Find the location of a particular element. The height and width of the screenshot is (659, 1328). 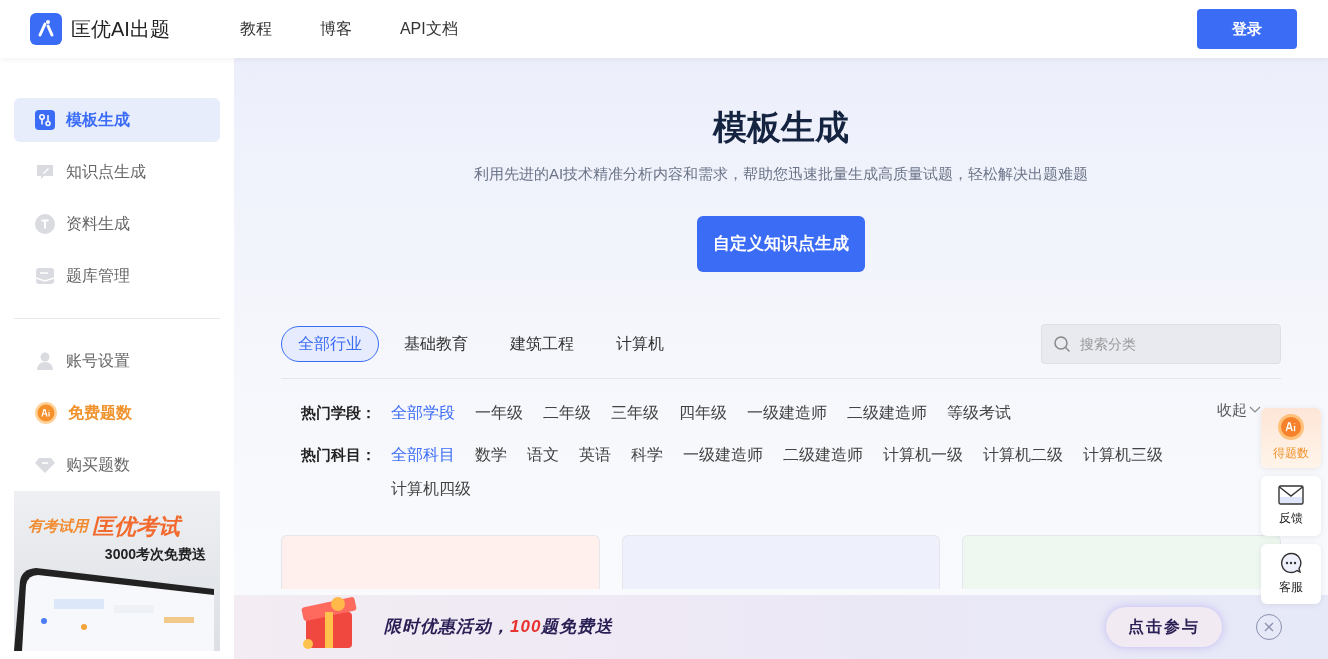

side-widget: 客服 is located at coordinates (1291, 574).